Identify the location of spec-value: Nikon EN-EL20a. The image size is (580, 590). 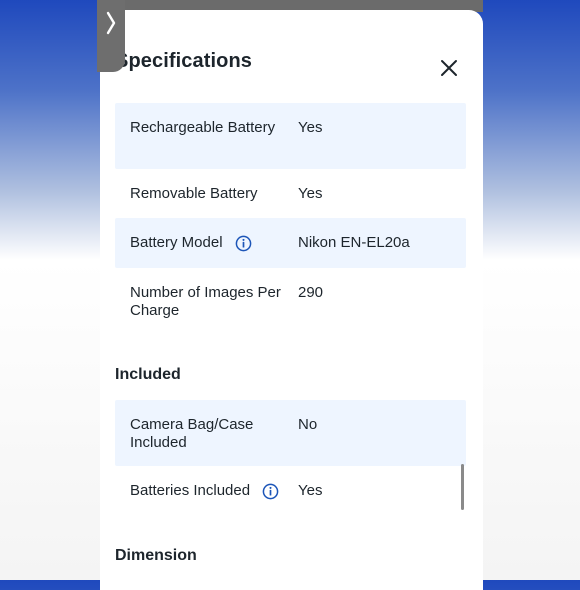
(354, 242).